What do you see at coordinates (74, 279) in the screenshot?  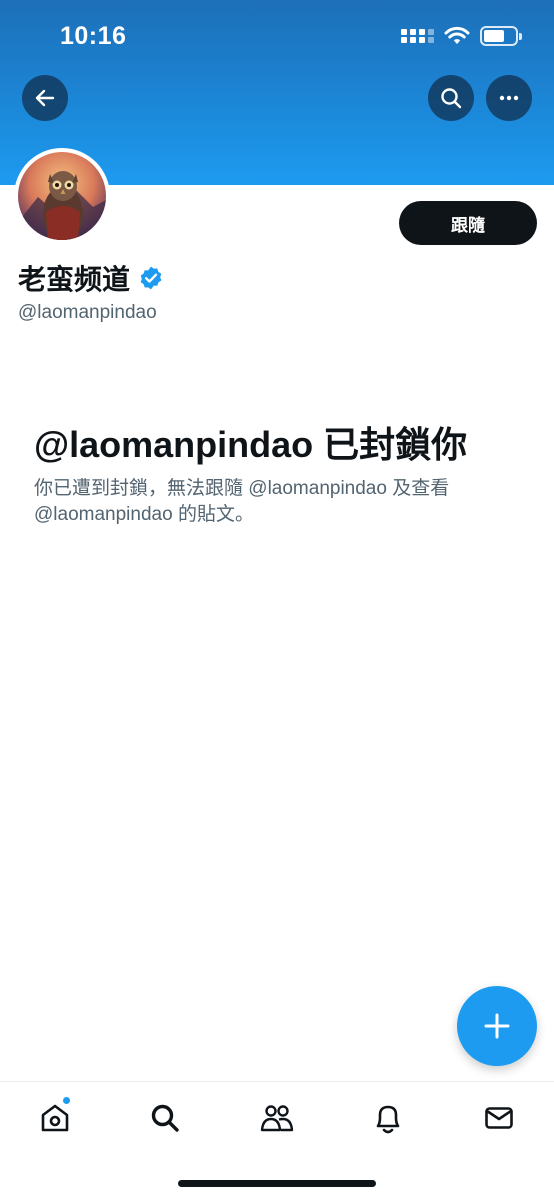 I see `display-name: 老蛮频道` at bounding box center [74, 279].